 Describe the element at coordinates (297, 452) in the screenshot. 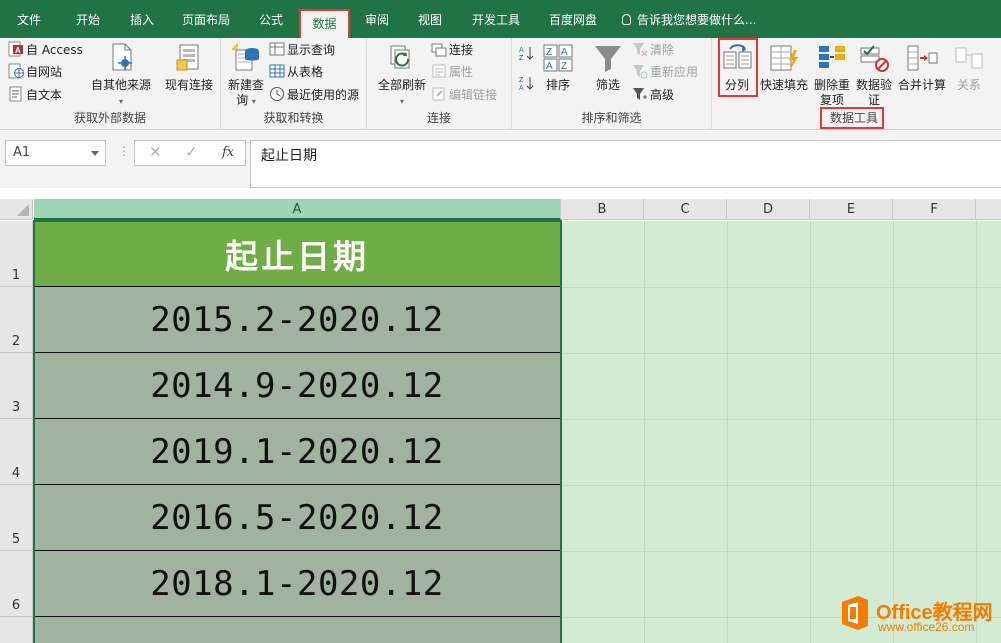

I see `cell-a4: 2019.1-2020.12` at that location.